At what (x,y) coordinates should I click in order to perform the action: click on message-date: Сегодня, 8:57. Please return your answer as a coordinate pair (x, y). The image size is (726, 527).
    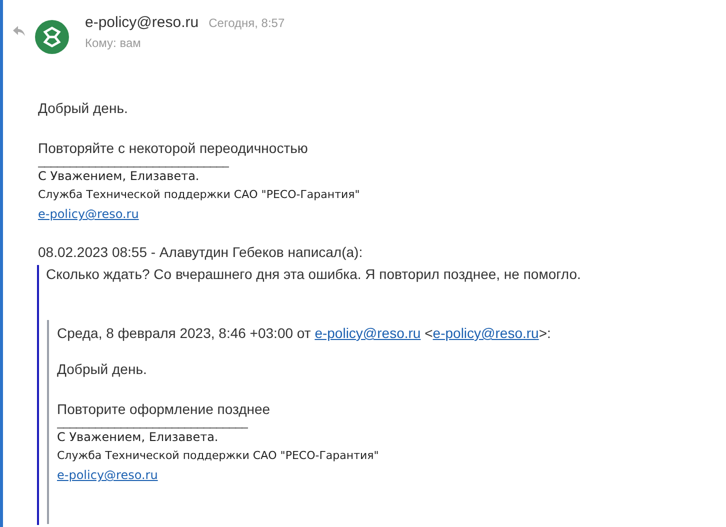
    Looking at the image, I should click on (246, 23).